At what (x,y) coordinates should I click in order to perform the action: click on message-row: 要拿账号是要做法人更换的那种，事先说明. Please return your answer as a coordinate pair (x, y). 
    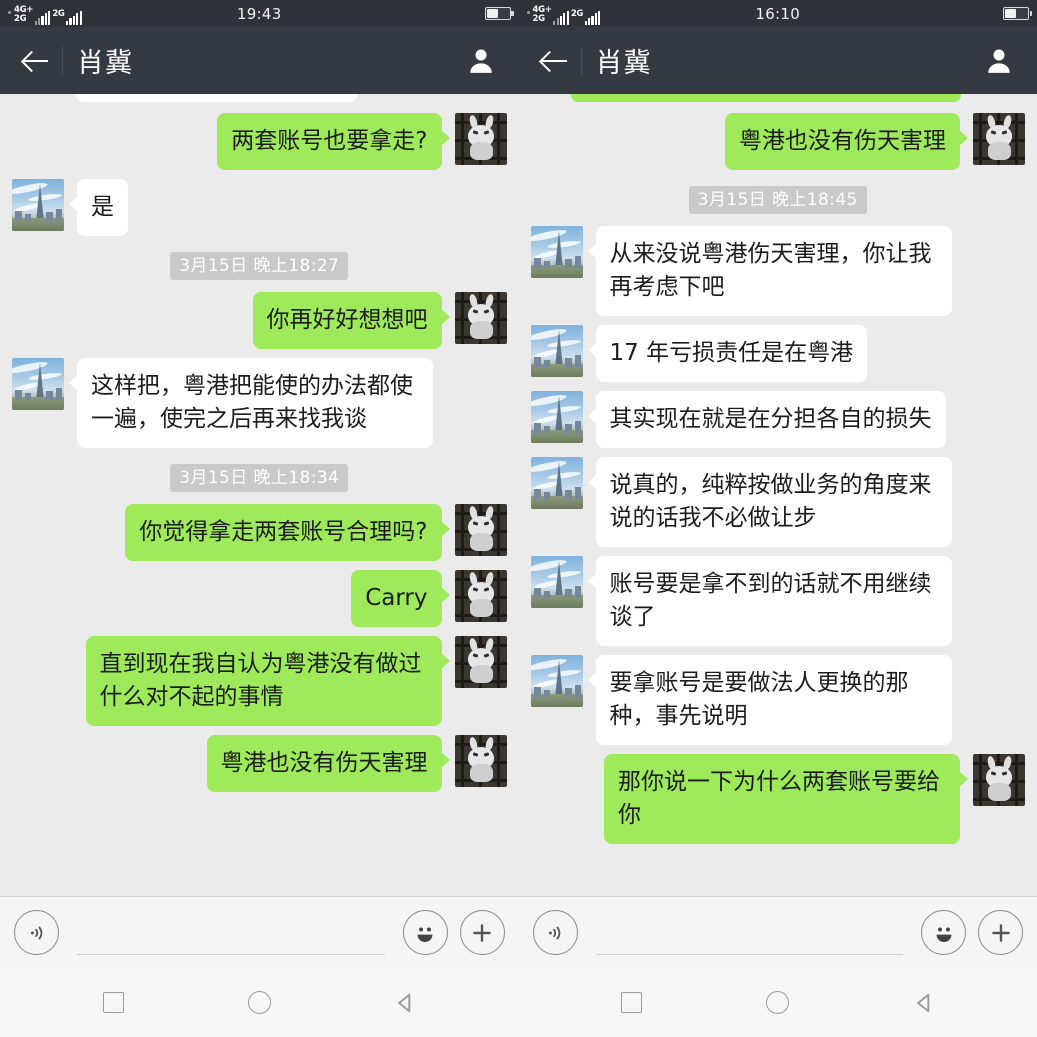
    Looking at the image, I should click on (778, 700).